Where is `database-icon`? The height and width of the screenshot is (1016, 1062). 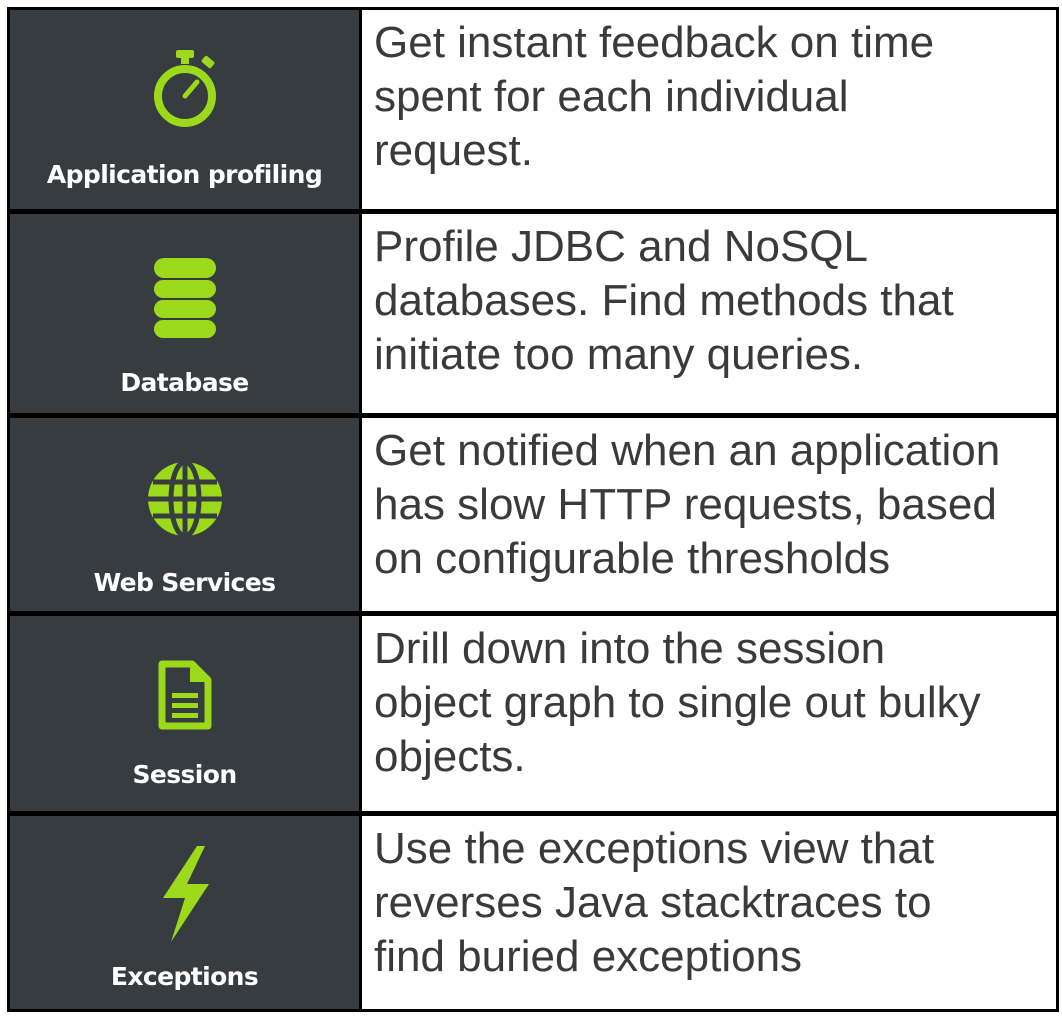
database-icon is located at coordinates (184, 298).